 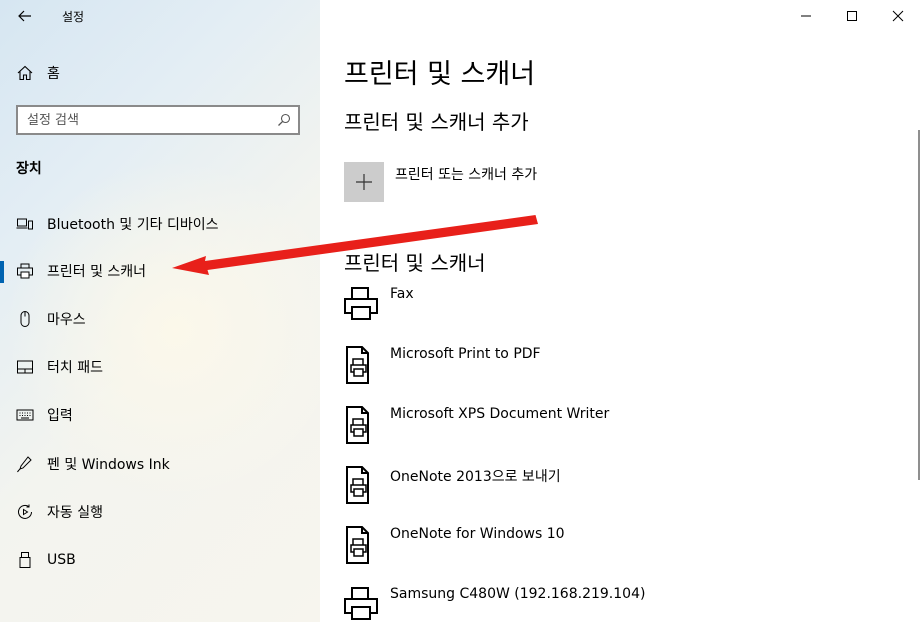 I want to click on printer-name: Microsoft XPS Document Writer, so click(x=500, y=414).